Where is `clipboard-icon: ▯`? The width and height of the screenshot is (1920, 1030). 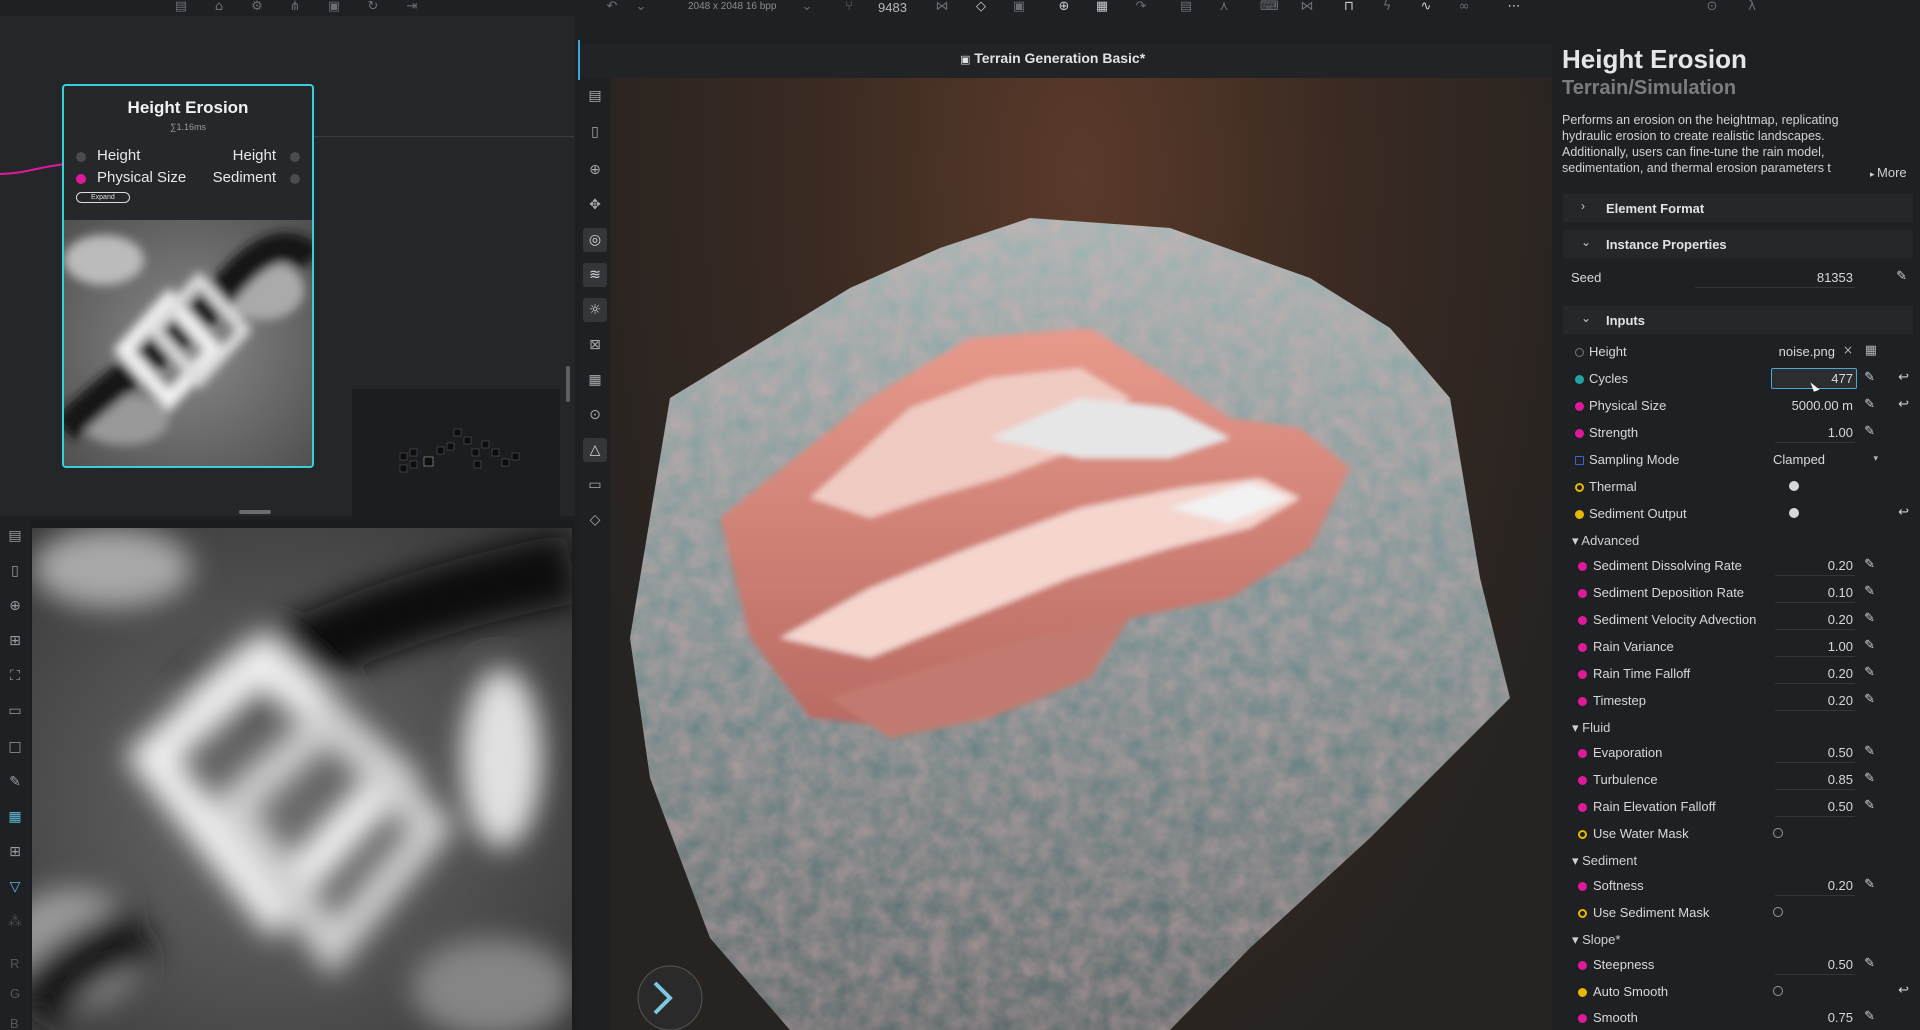
clipboard-icon: ▯ is located at coordinates (15, 571).